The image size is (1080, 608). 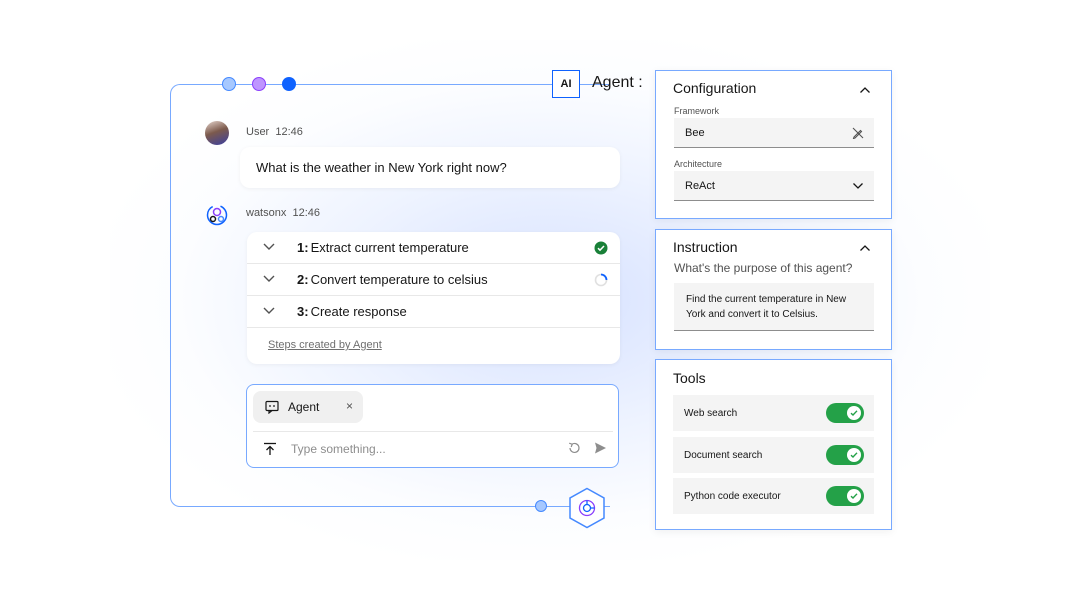 I want to click on agent-chip: Agent ×, so click(x=308, y=407).